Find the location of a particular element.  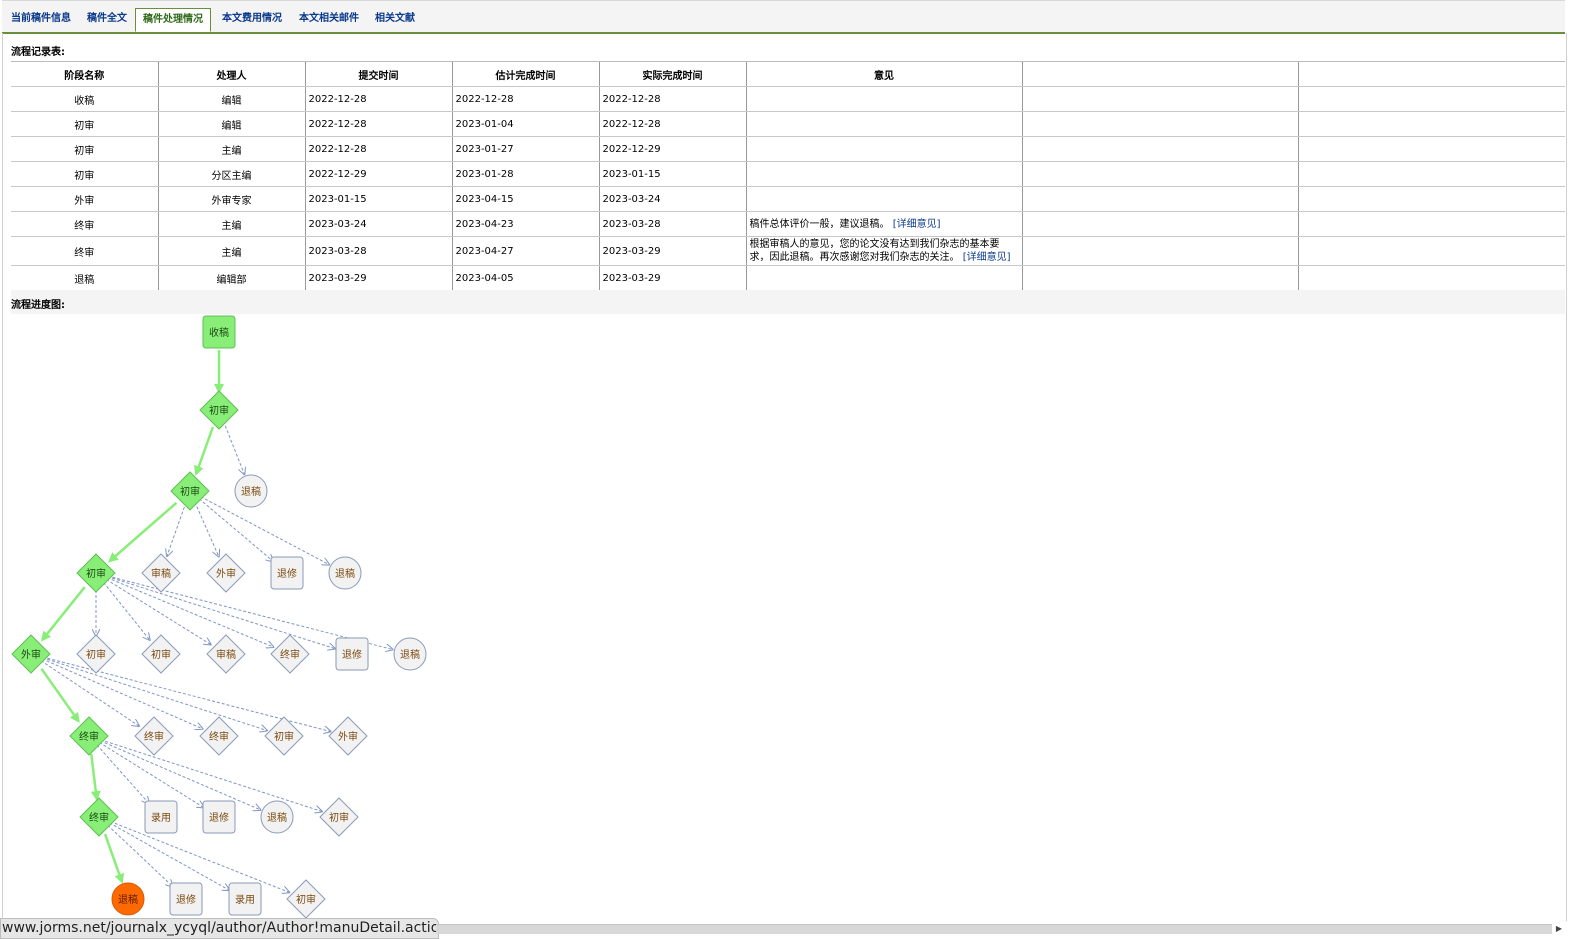

opinion-cell: 稿件总体评价一般，建议退稿。 [详细意见] is located at coordinates (883, 224).